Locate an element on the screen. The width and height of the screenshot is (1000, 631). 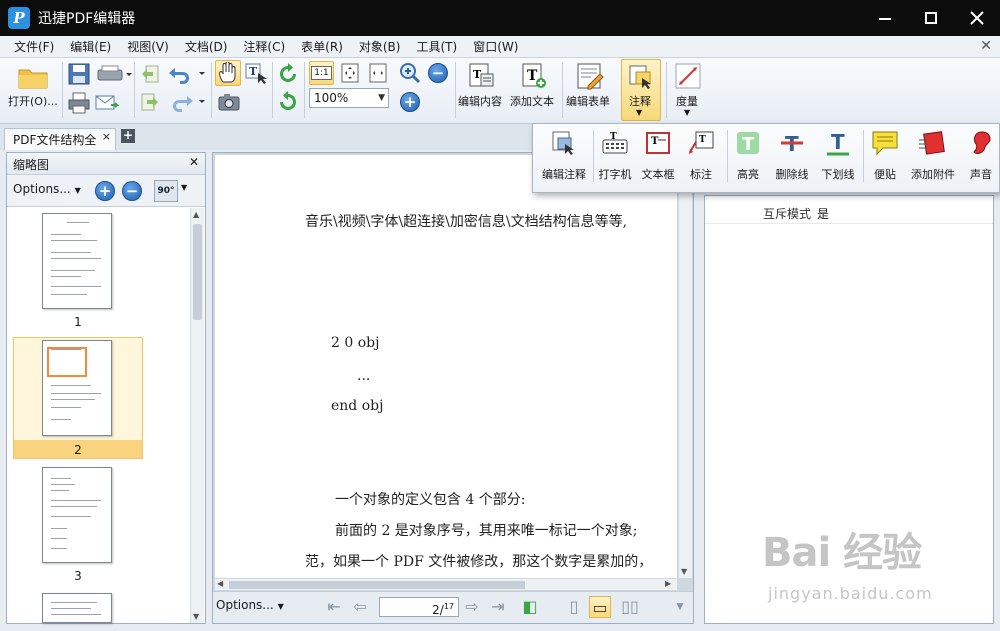
plus-icon: + is located at coordinates (105, 191).